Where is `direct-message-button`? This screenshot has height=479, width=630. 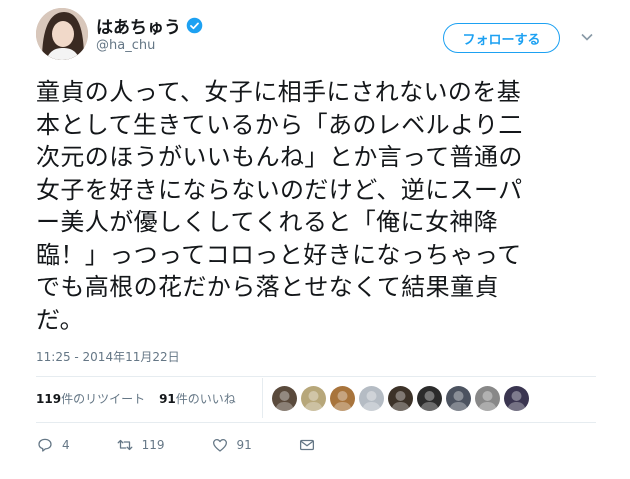 direct-message-button is located at coordinates (307, 445).